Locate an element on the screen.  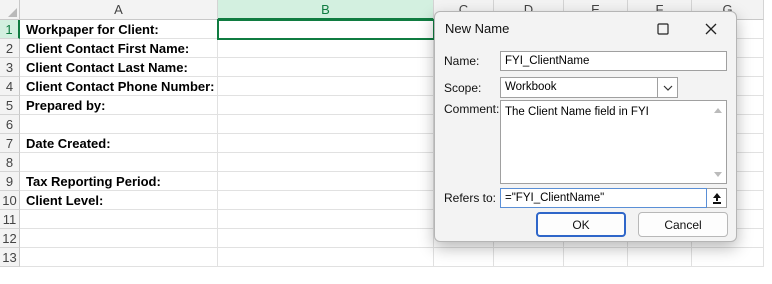
cell-a1: Workpaper for Client: is located at coordinates (119, 29).